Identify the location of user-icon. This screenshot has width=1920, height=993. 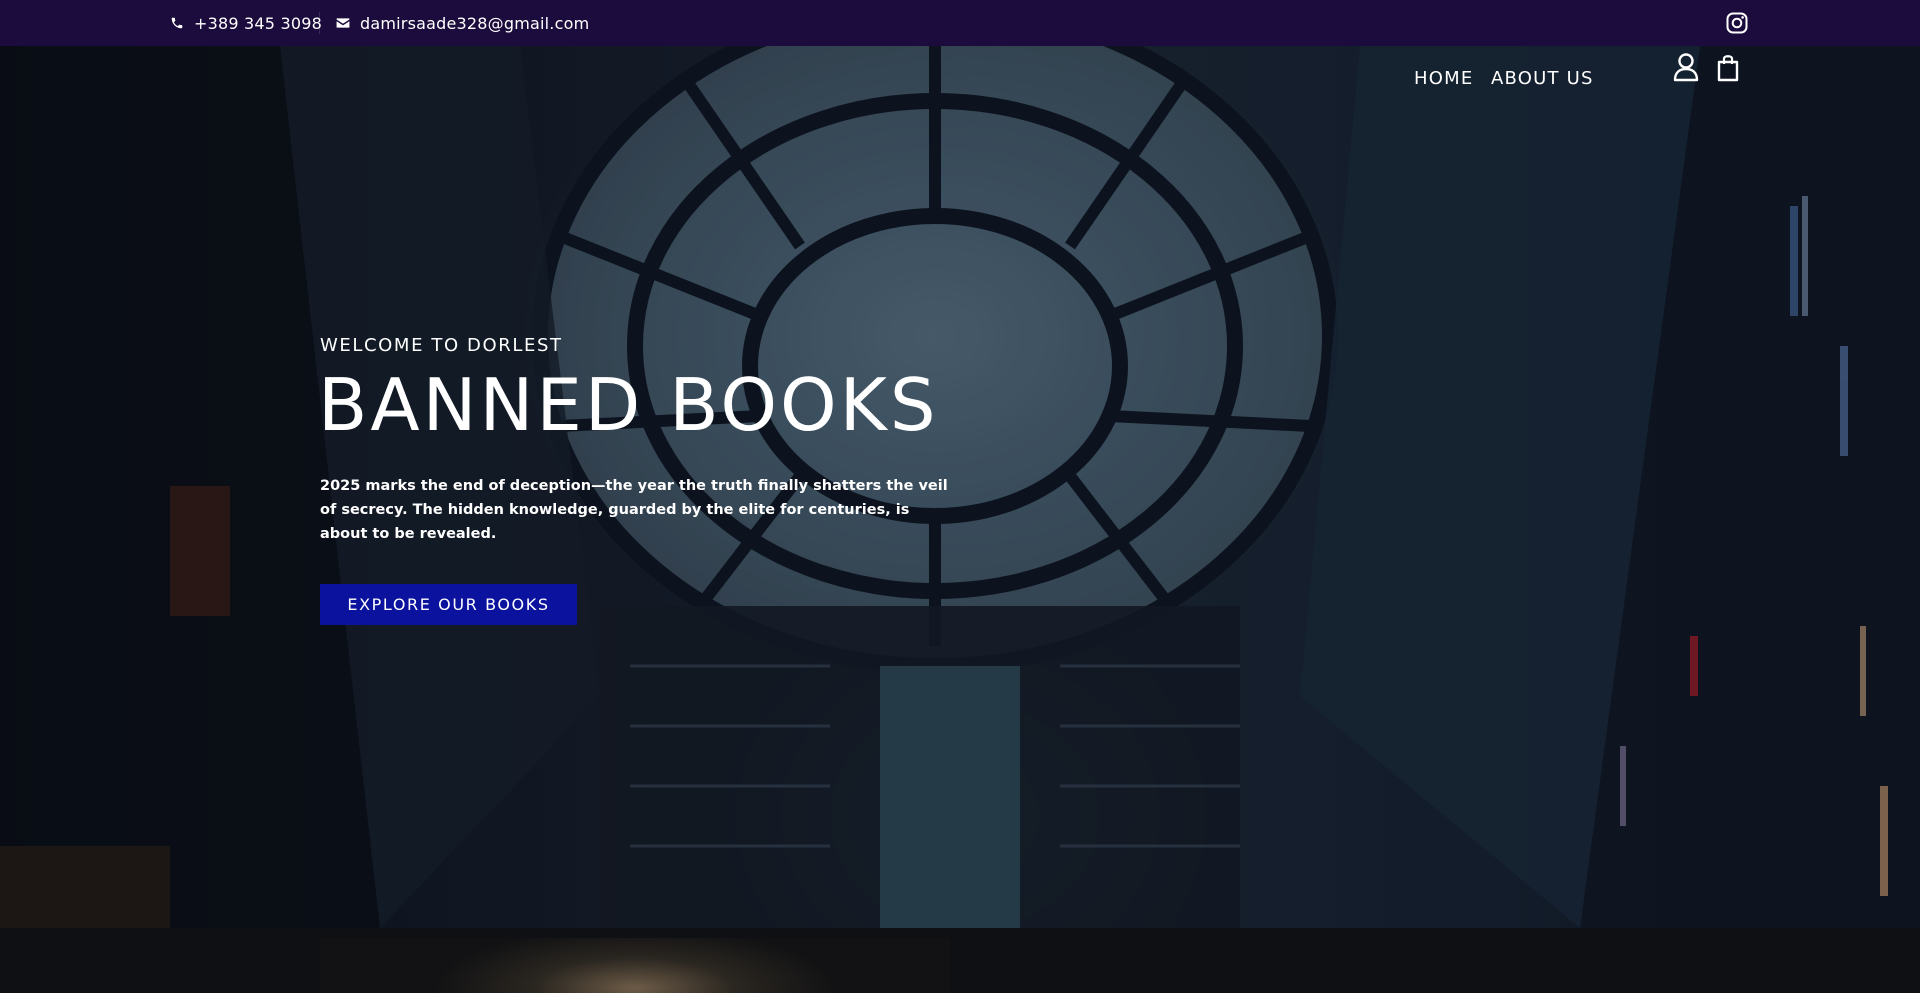
(1686, 67).